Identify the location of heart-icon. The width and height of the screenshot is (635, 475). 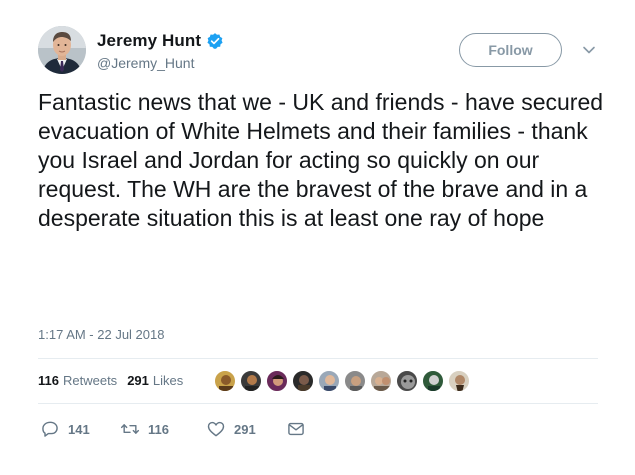
(216, 429).